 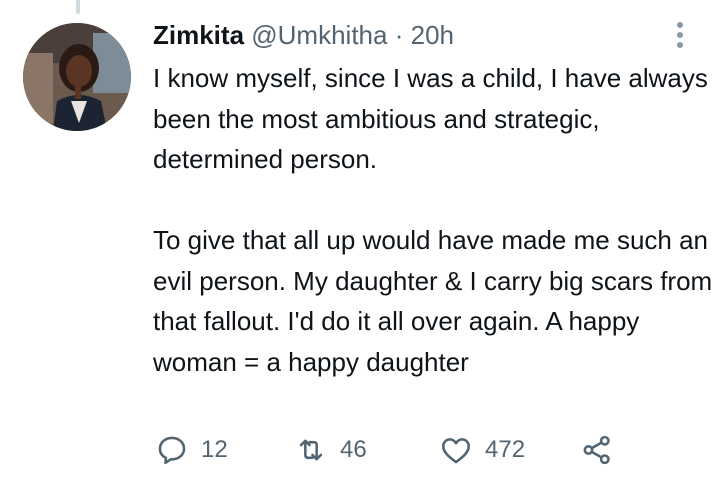 I want to click on timestamp: 20h, so click(x=432, y=35).